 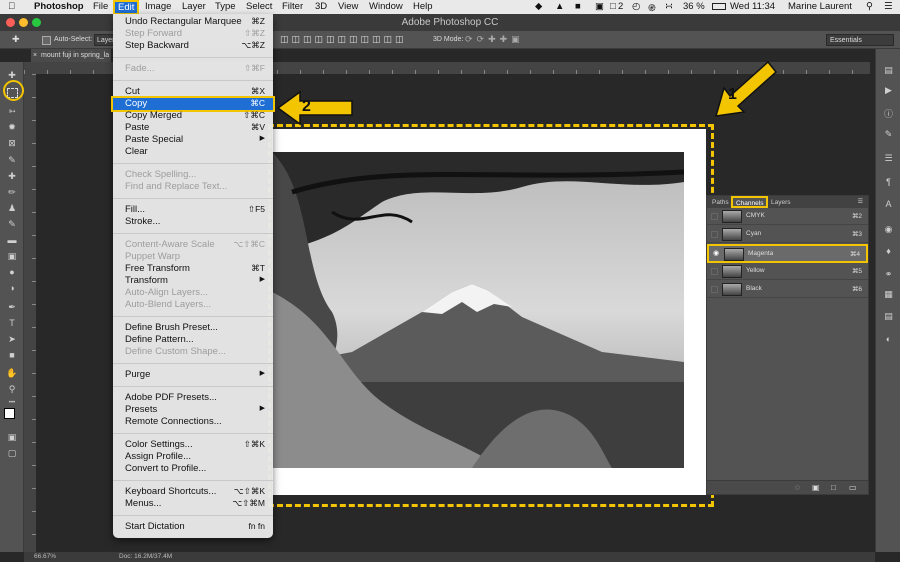 What do you see at coordinates (559, 6) in the screenshot?
I see `sync-icon: ▲` at bounding box center [559, 6].